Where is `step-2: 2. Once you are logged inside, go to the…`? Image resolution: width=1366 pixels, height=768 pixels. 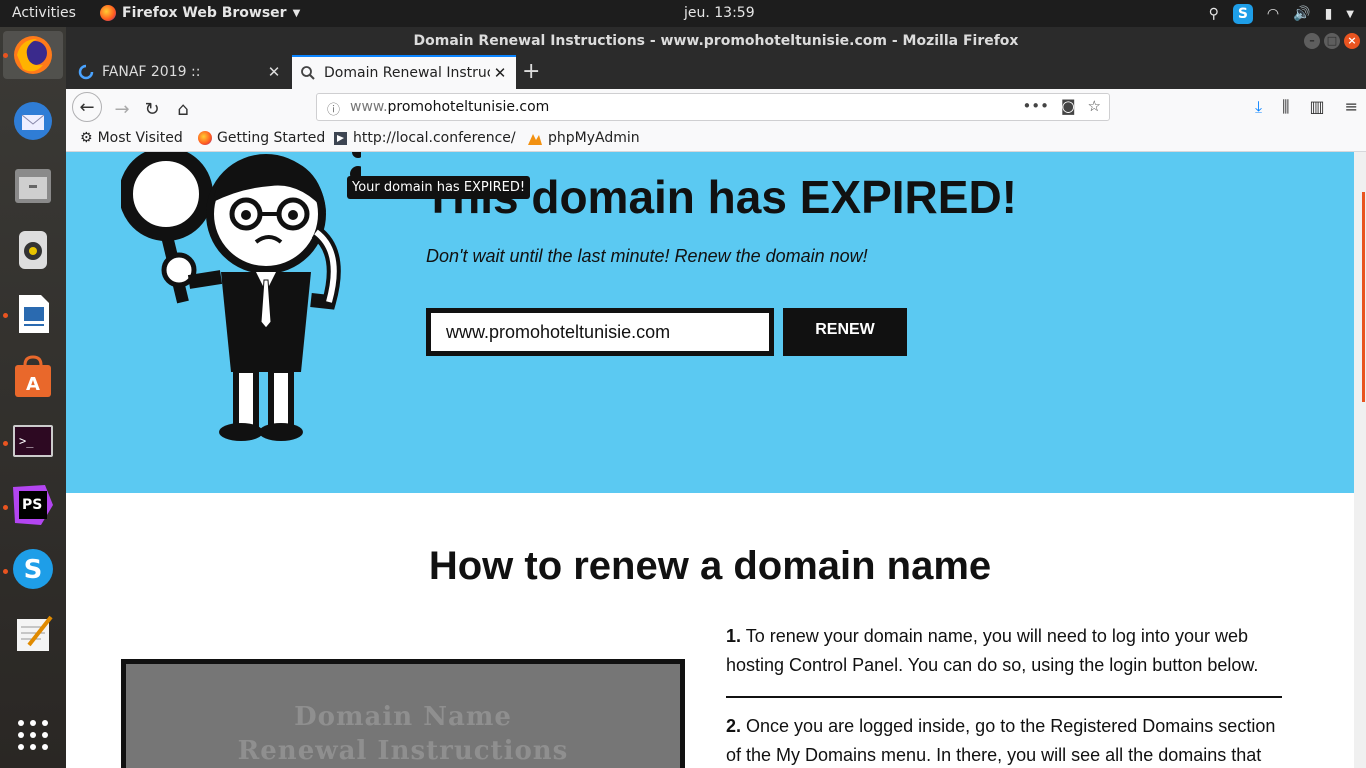 step-2: 2. Once you are logged inside, go to the… is located at coordinates (1004, 740).